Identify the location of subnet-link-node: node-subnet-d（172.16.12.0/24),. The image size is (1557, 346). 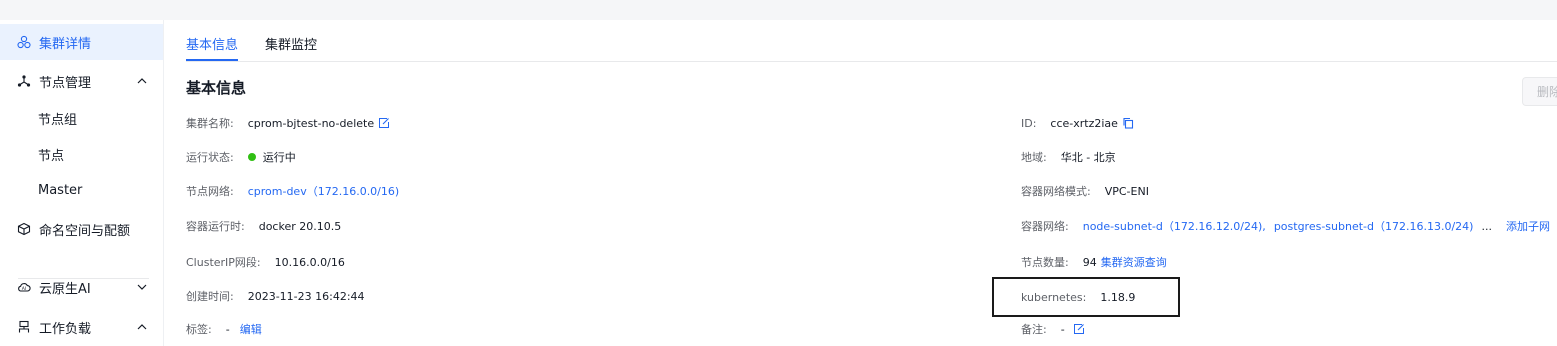
(1174, 226).